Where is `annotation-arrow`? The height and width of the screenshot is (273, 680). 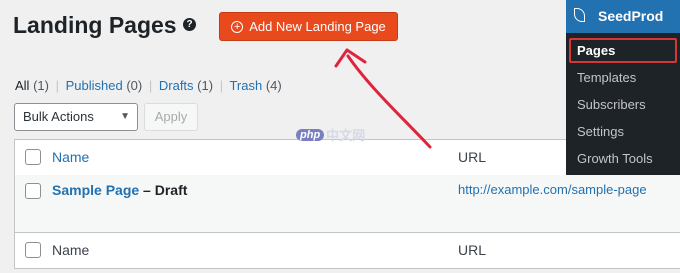 annotation-arrow is located at coordinates (383, 98).